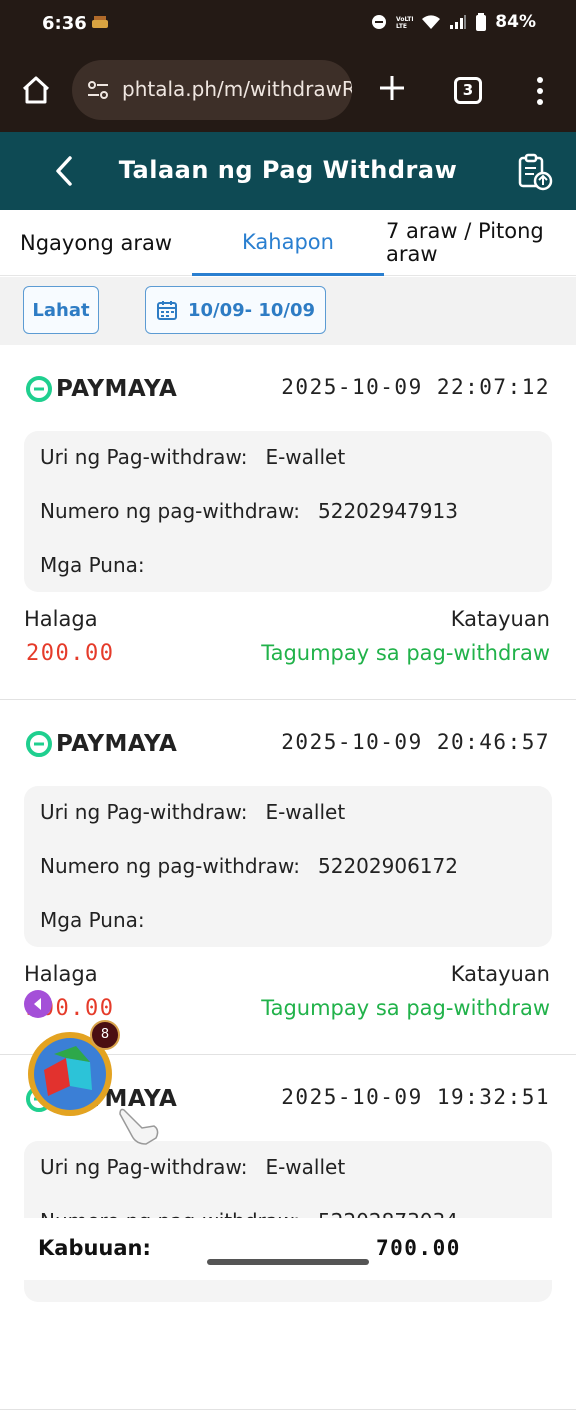 The width and height of the screenshot is (576, 1410). I want to click on calendar-icon, so click(166, 310).